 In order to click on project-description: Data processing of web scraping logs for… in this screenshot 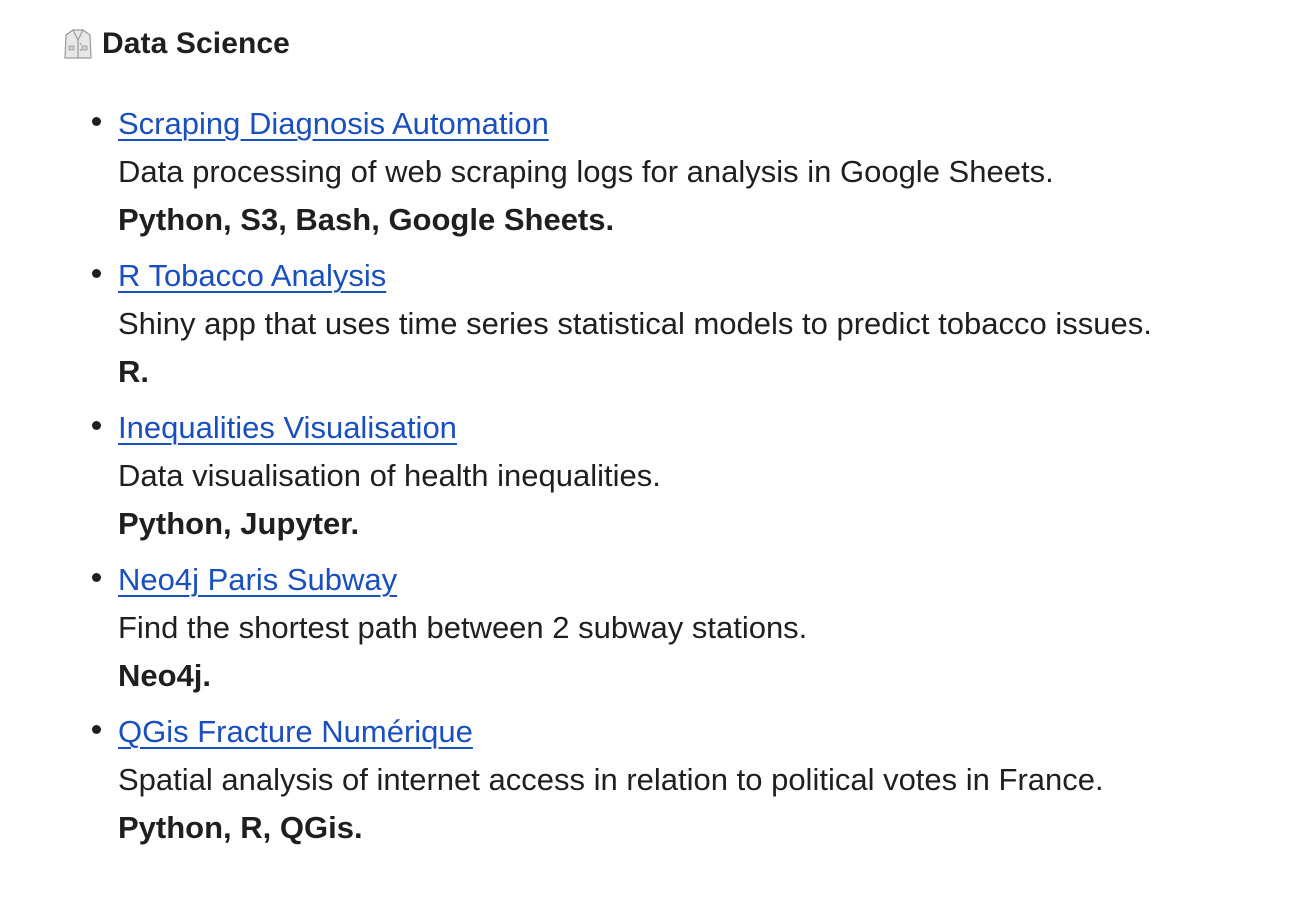, I will do `click(586, 171)`.